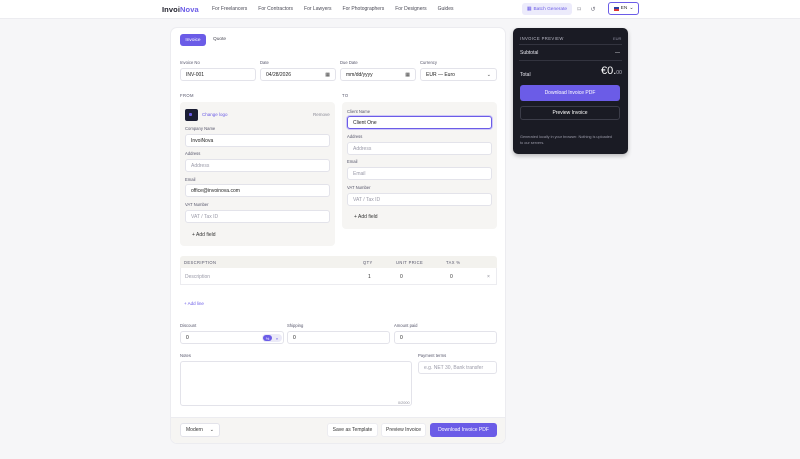 The height and width of the screenshot is (459, 800). I want to click on discount-label: Discount, so click(188, 325).